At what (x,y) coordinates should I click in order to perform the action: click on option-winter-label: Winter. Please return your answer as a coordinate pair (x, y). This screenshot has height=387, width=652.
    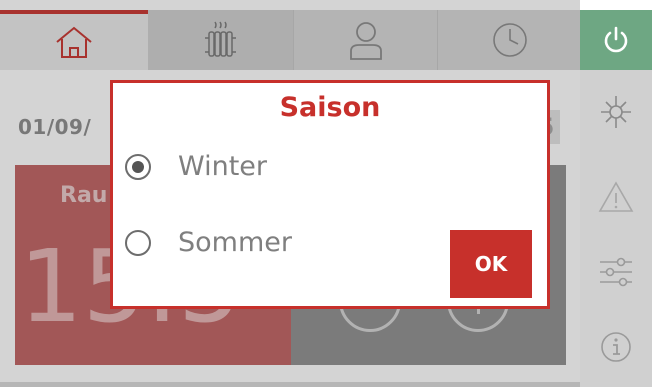
    Looking at the image, I should click on (223, 166).